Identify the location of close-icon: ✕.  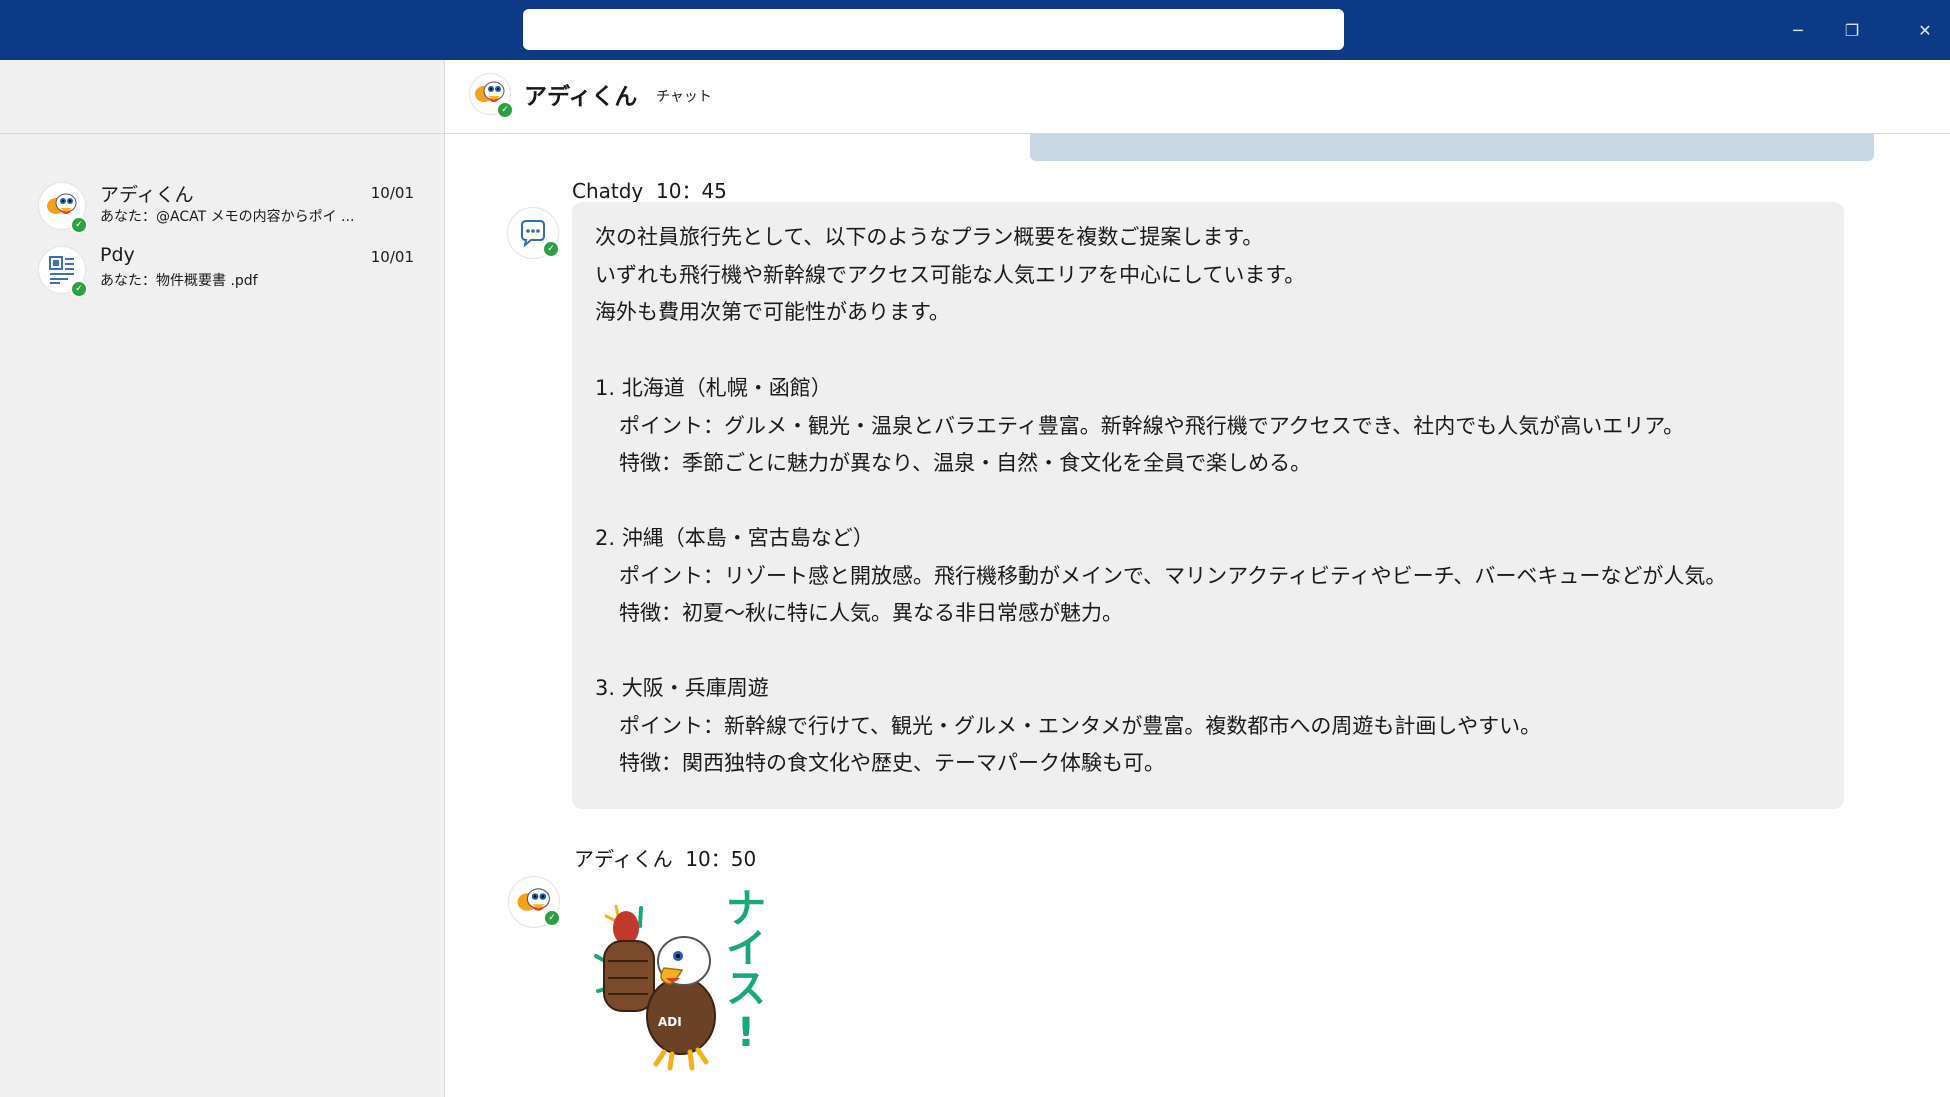
(1925, 30).